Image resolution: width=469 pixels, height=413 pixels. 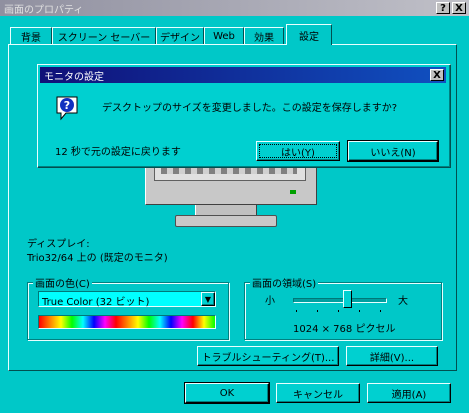 I want to click on monitor-power-led, so click(x=293, y=192).